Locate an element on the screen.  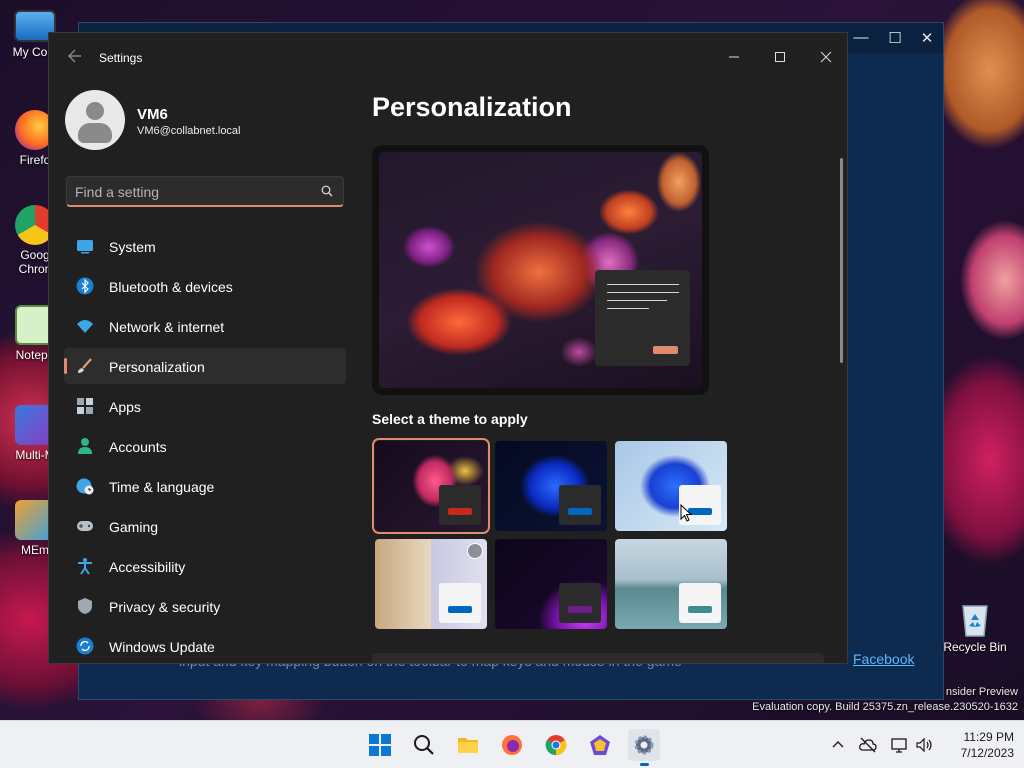
themes-heading: Select a theme to apply is located at coordinates (450, 419).